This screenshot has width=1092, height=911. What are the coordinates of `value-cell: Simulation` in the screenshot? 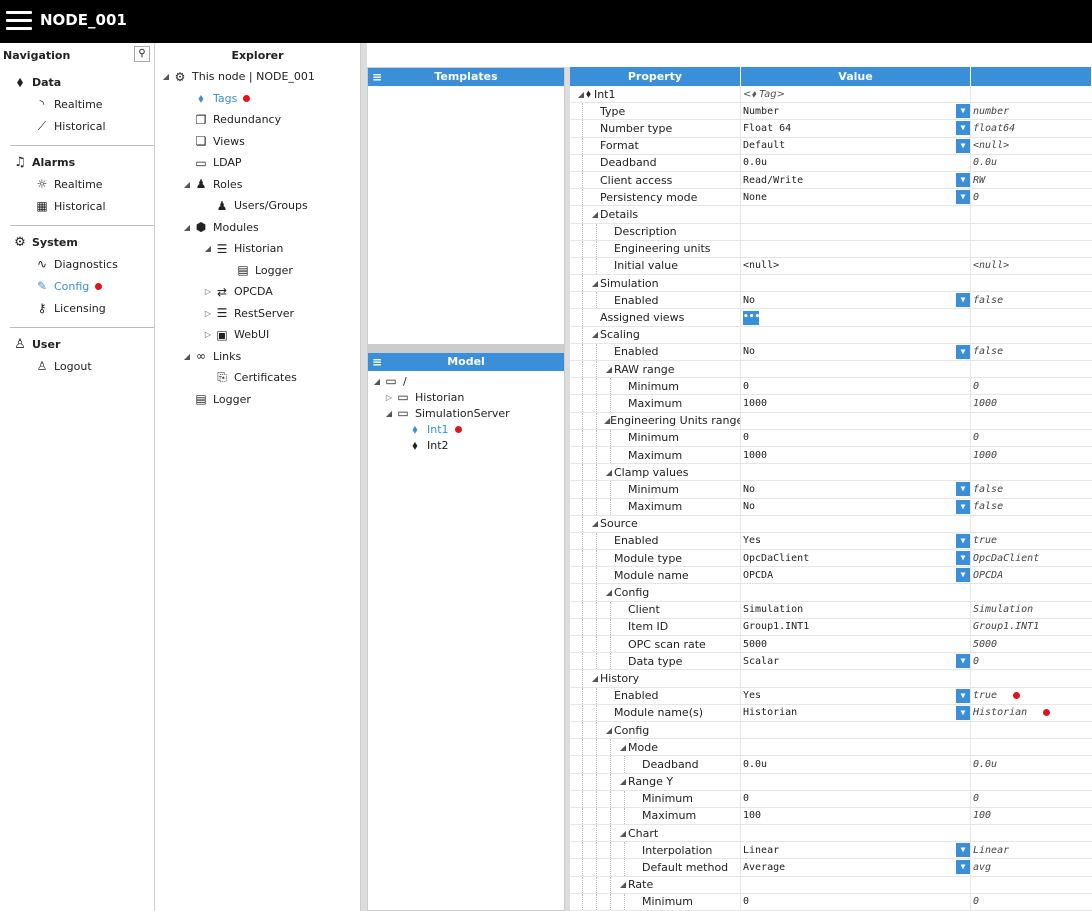 It's located at (856, 609).